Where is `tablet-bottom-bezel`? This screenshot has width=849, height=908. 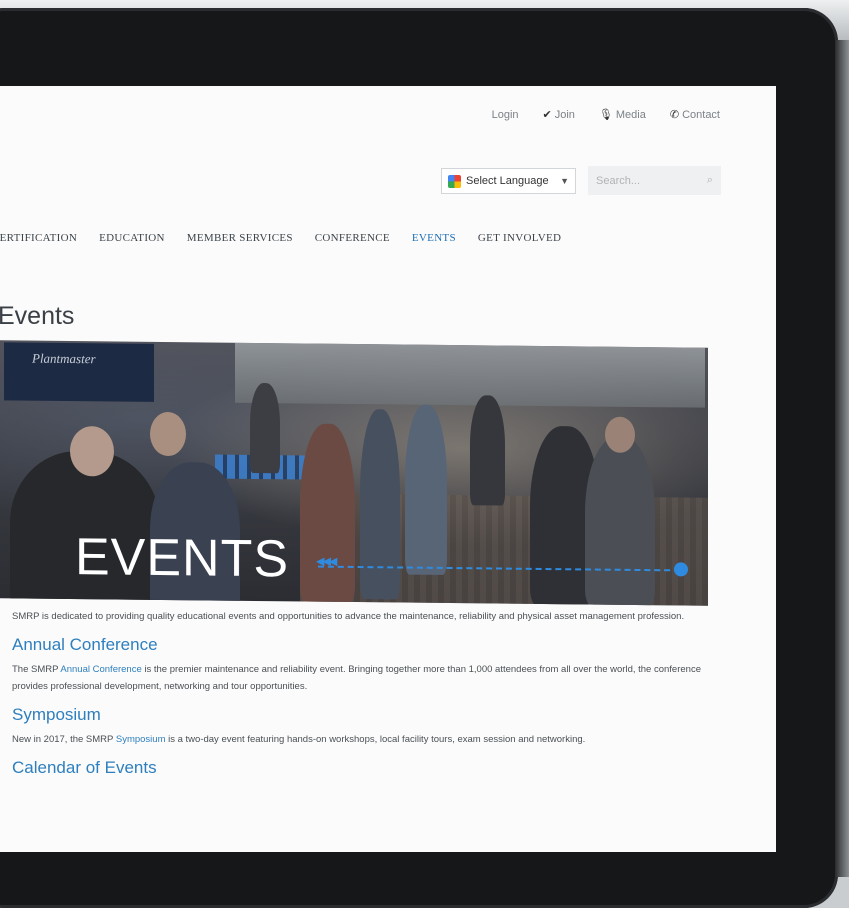 tablet-bottom-bezel is located at coordinates (388, 864).